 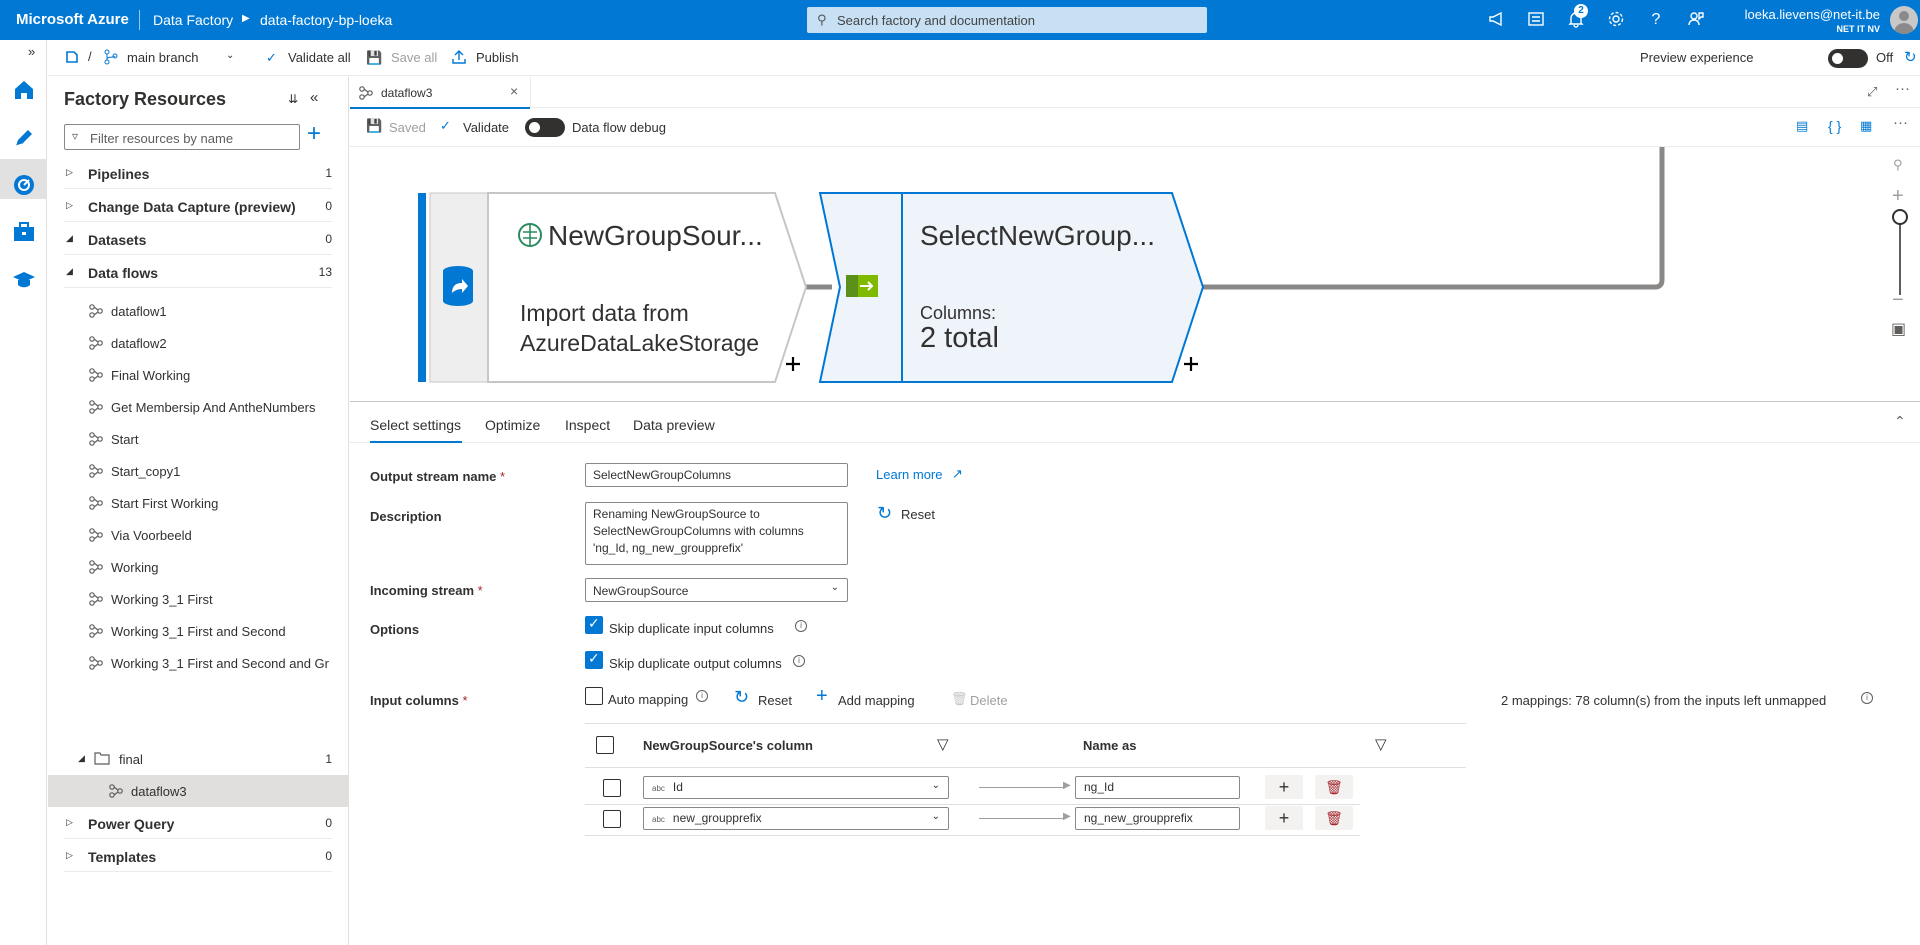 What do you see at coordinates (909, 474) in the screenshot?
I see `learn-more-link: Learn more` at bounding box center [909, 474].